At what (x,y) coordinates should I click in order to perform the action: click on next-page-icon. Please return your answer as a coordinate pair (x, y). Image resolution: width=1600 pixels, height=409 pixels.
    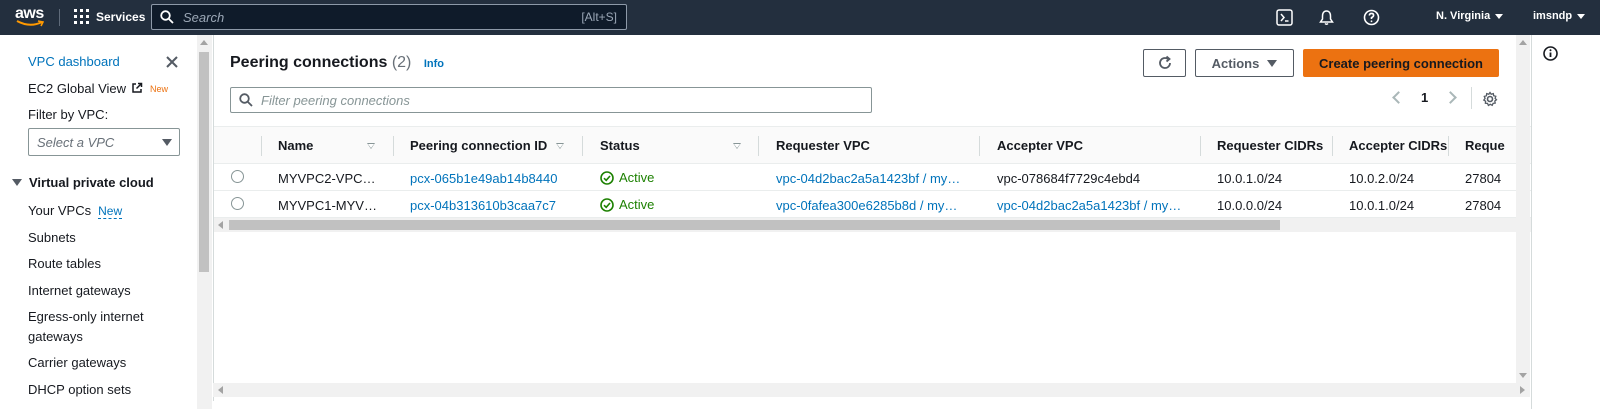
    Looking at the image, I should click on (1451, 97).